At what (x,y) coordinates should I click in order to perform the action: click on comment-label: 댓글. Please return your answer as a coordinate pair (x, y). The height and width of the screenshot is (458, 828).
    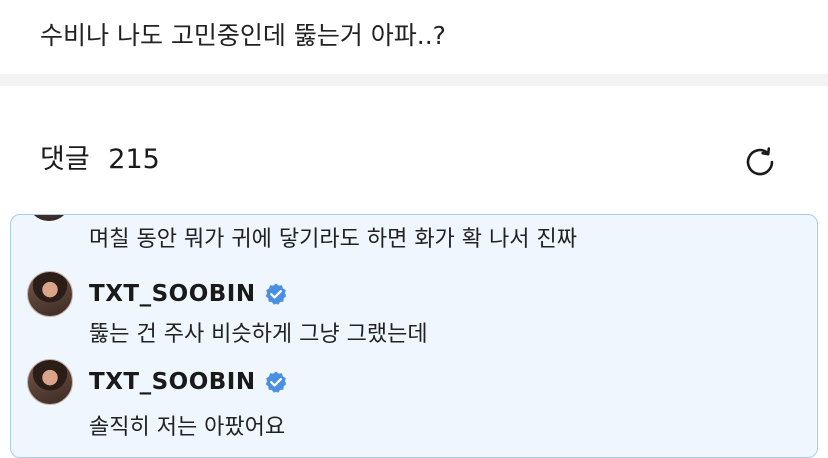
    Looking at the image, I should click on (65, 159).